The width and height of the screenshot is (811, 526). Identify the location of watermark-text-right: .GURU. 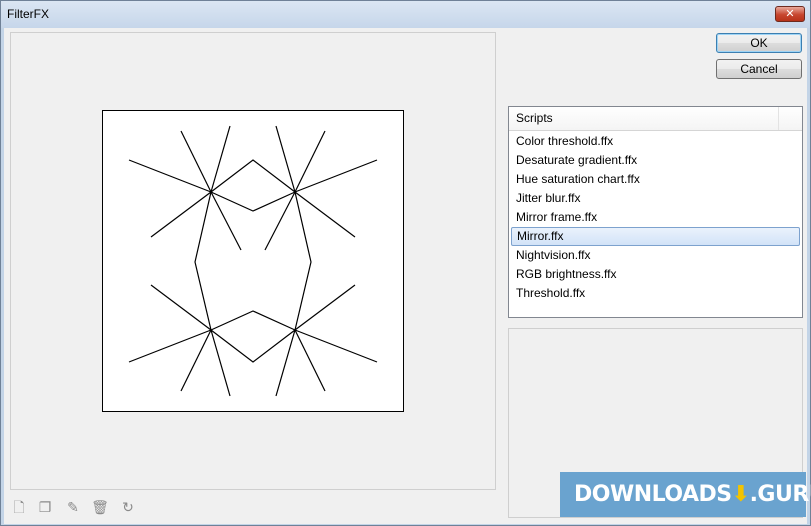
(780, 494).